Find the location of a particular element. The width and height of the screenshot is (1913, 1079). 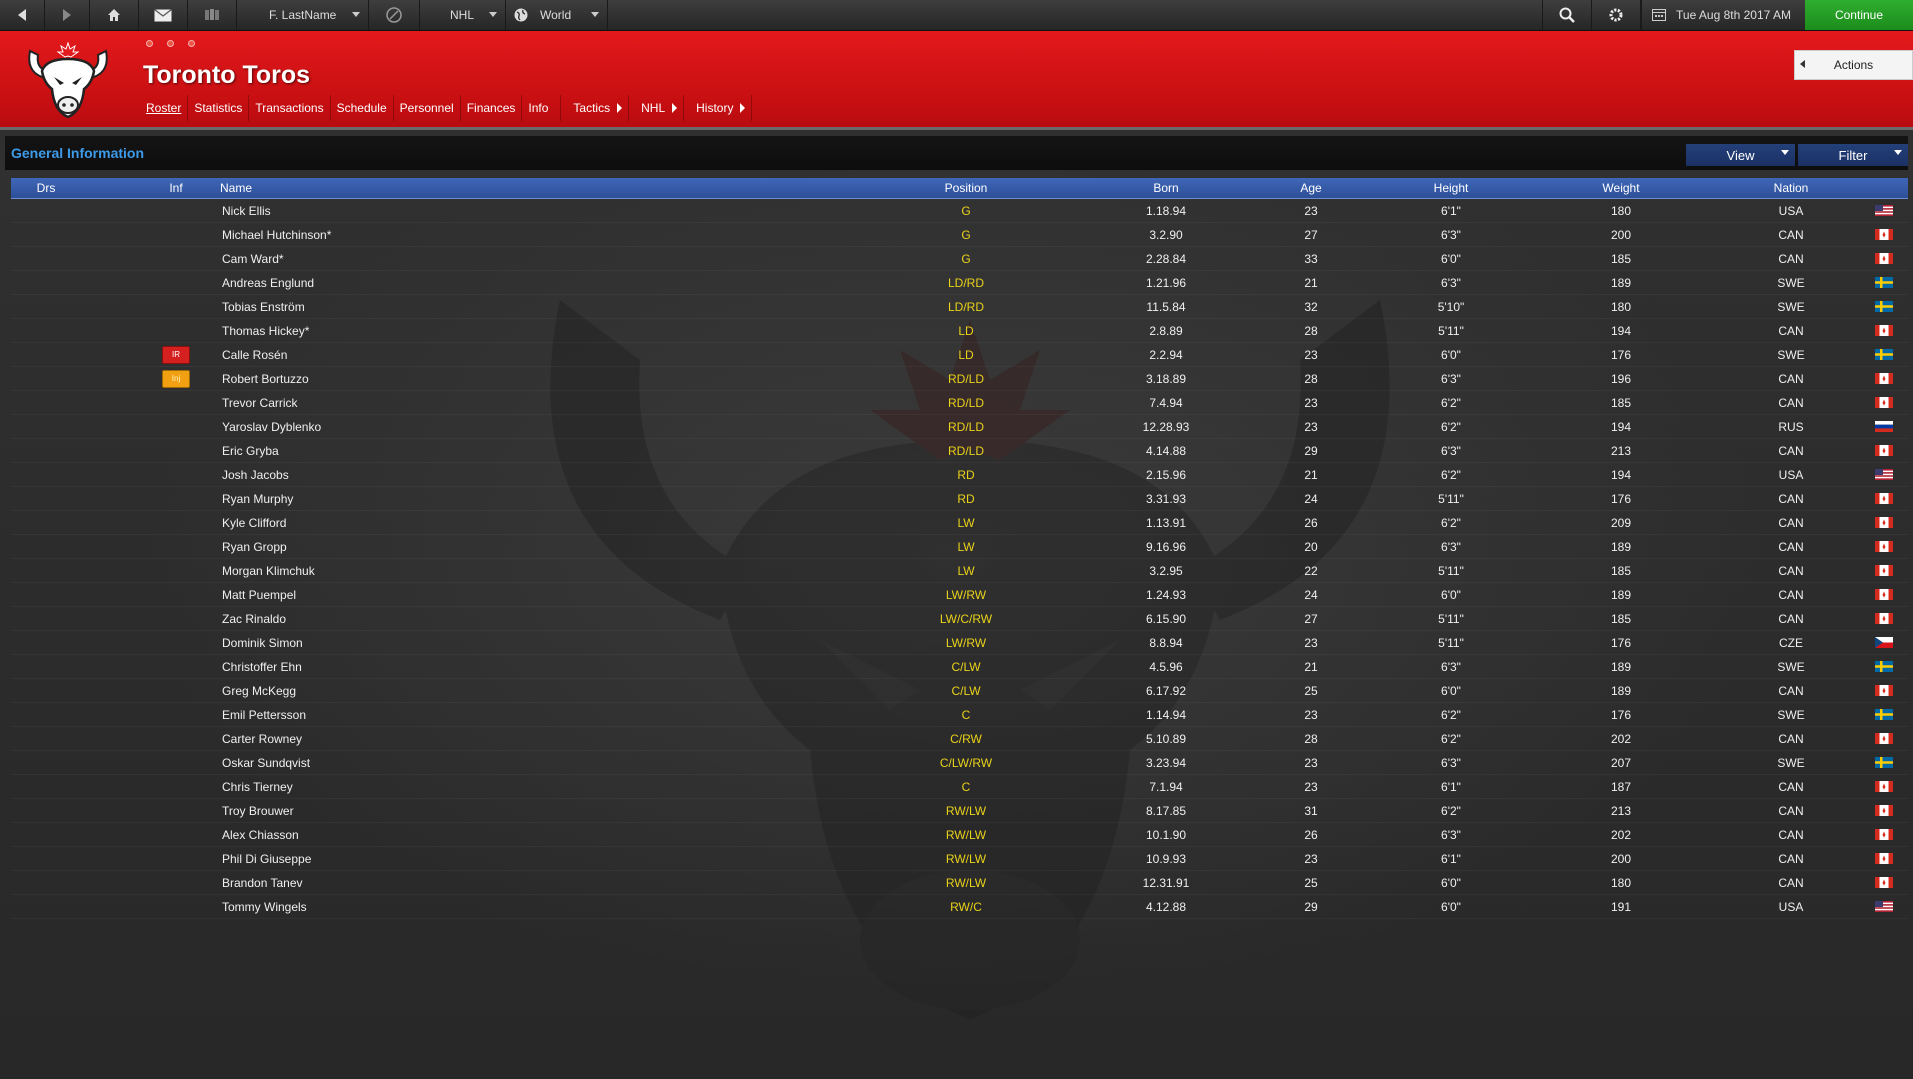

table-row: Alex Chiasson RW/LW 10.1.90 26 6'3" 202 CAN is located at coordinates (959, 835).